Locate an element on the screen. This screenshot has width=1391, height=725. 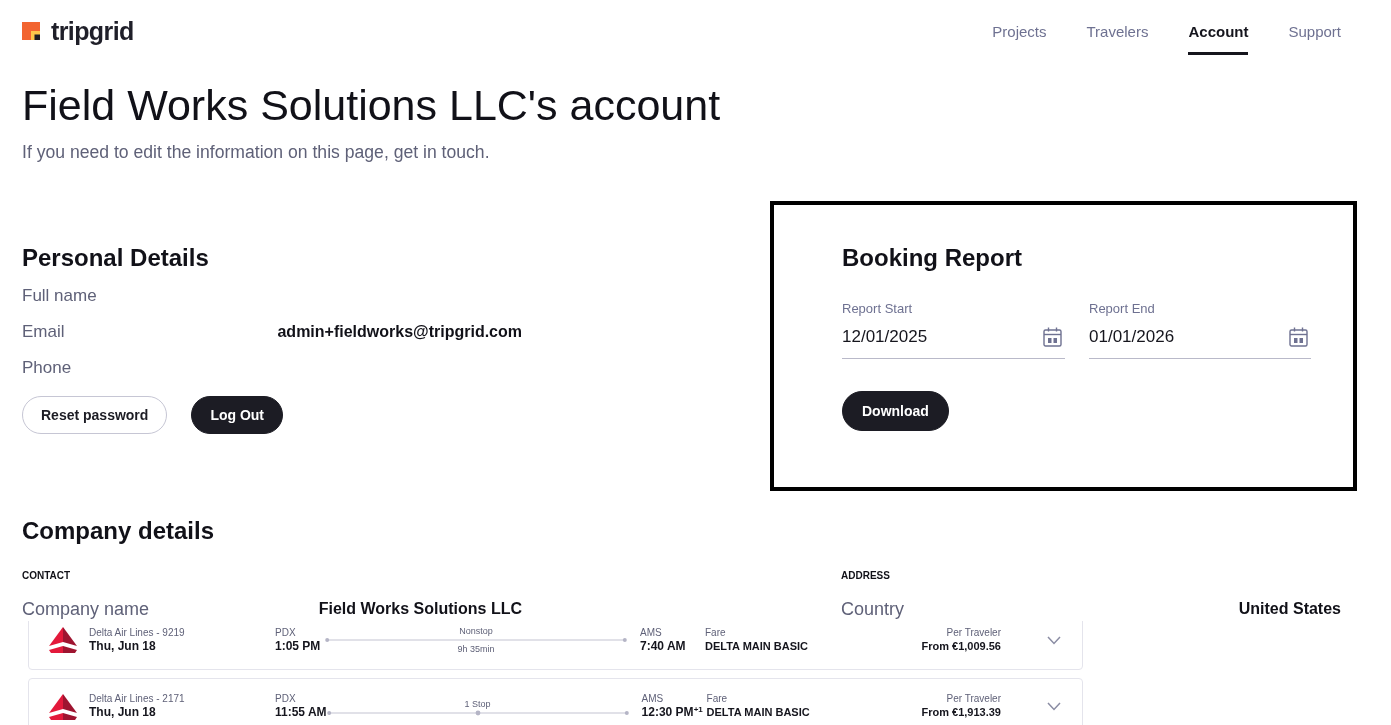
section-heading: Personal Details is located at coordinates (115, 257).